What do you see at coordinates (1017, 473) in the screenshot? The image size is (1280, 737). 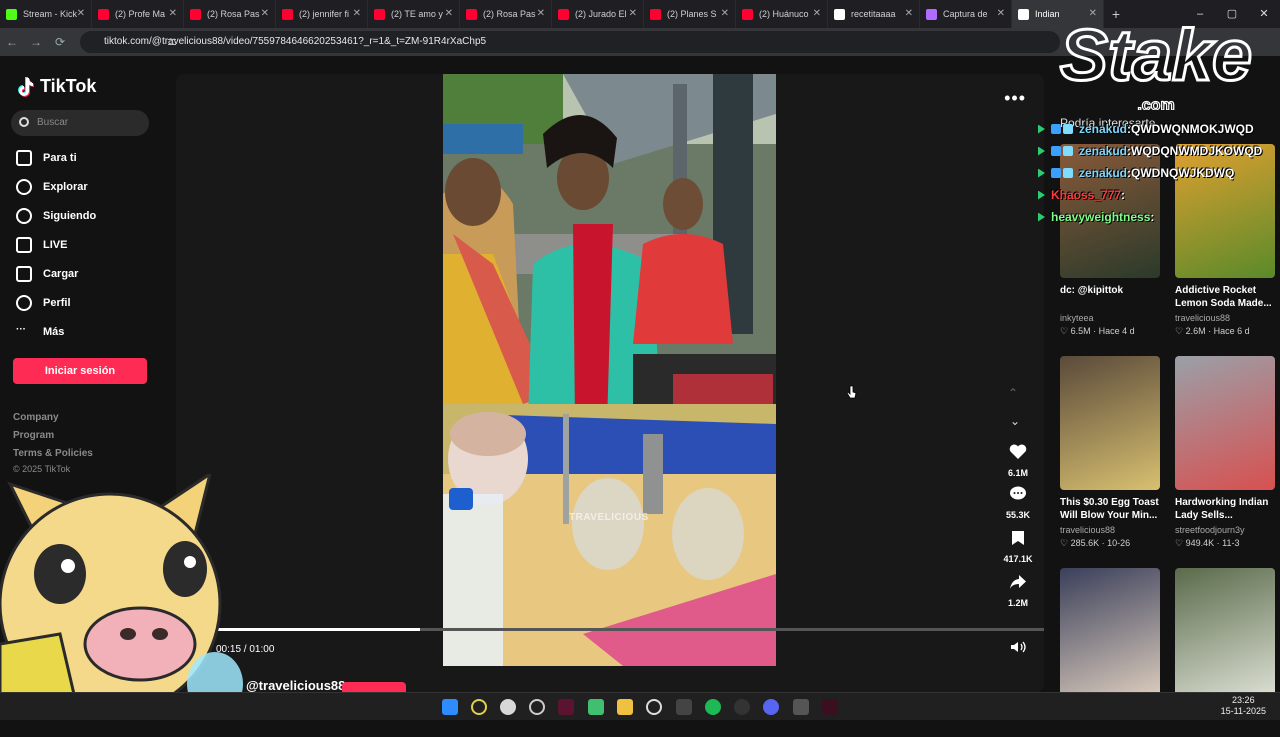 I see `like-count: 6.1M` at bounding box center [1017, 473].